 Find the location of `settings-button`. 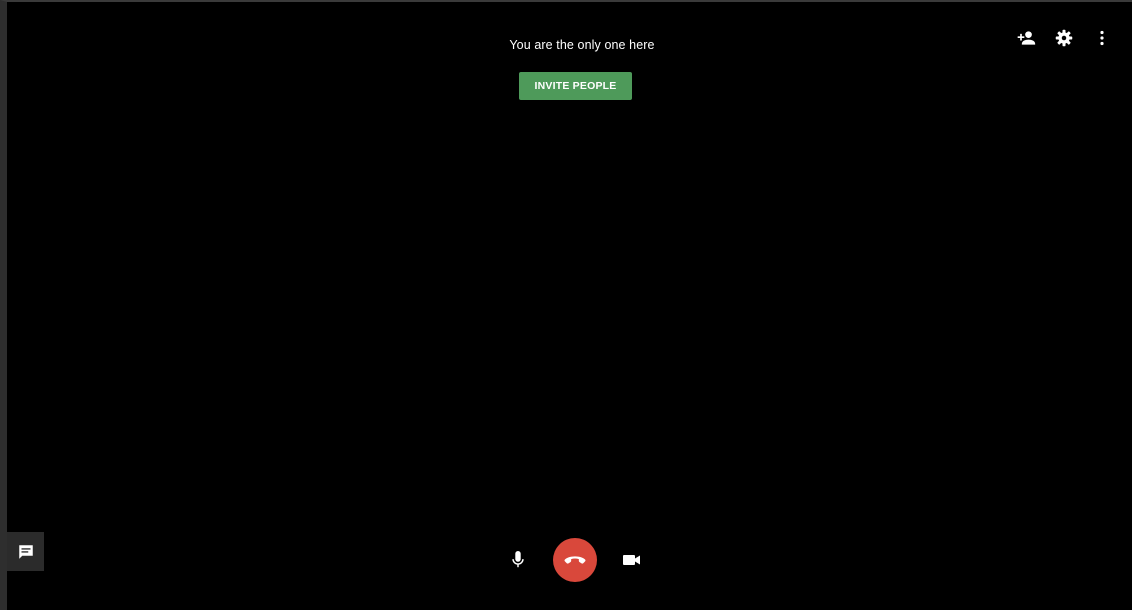

settings-button is located at coordinates (1064, 38).